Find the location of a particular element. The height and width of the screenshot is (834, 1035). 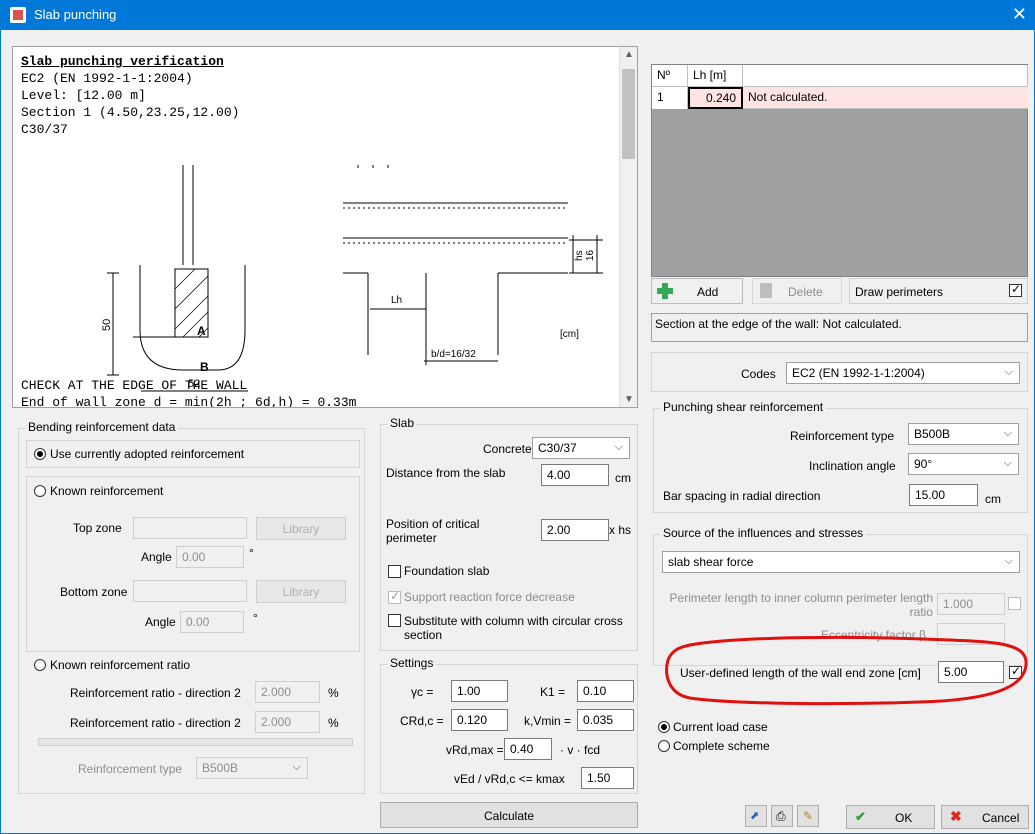

edit-button: ✎ is located at coordinates (808, 816).